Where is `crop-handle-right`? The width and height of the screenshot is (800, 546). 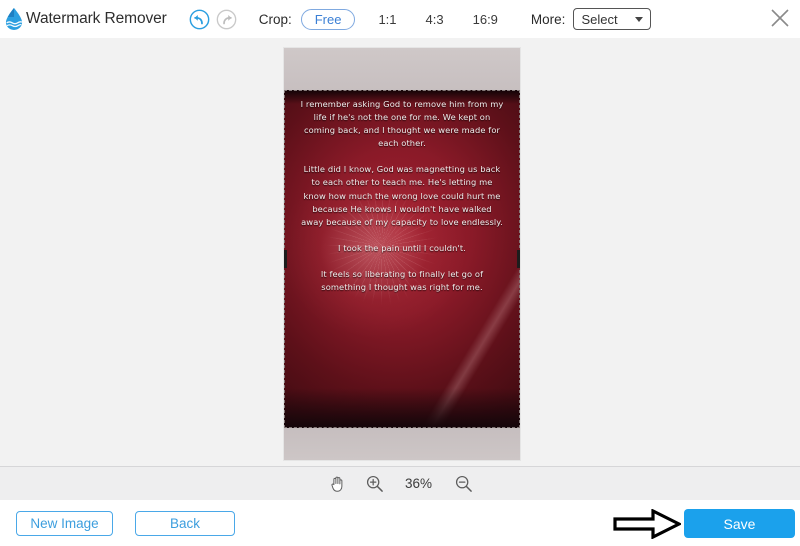 crop-handle-right is located at coordinates (518, 259).